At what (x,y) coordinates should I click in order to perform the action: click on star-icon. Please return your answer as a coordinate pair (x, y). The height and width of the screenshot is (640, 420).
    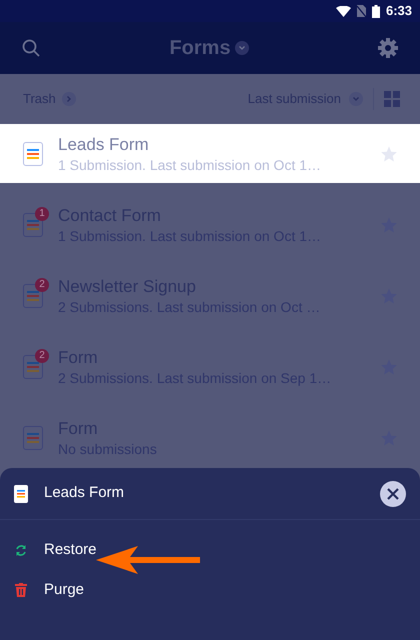
    Looking at the image, I should click on (389, 153).